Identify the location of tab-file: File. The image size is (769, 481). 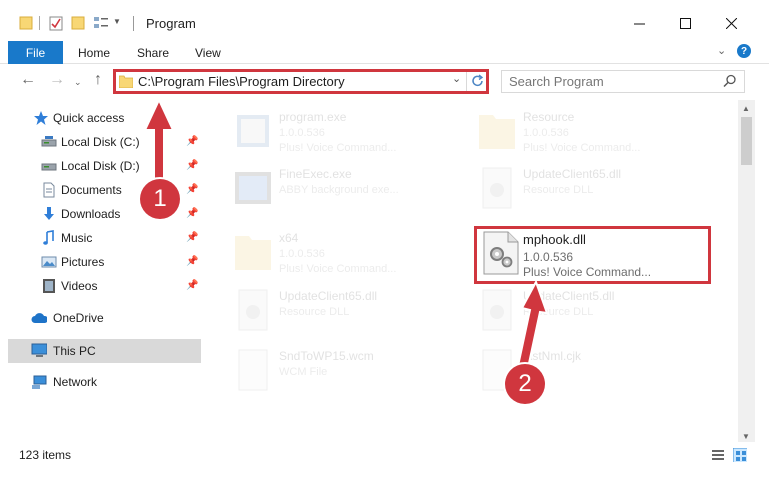
(35, 52).